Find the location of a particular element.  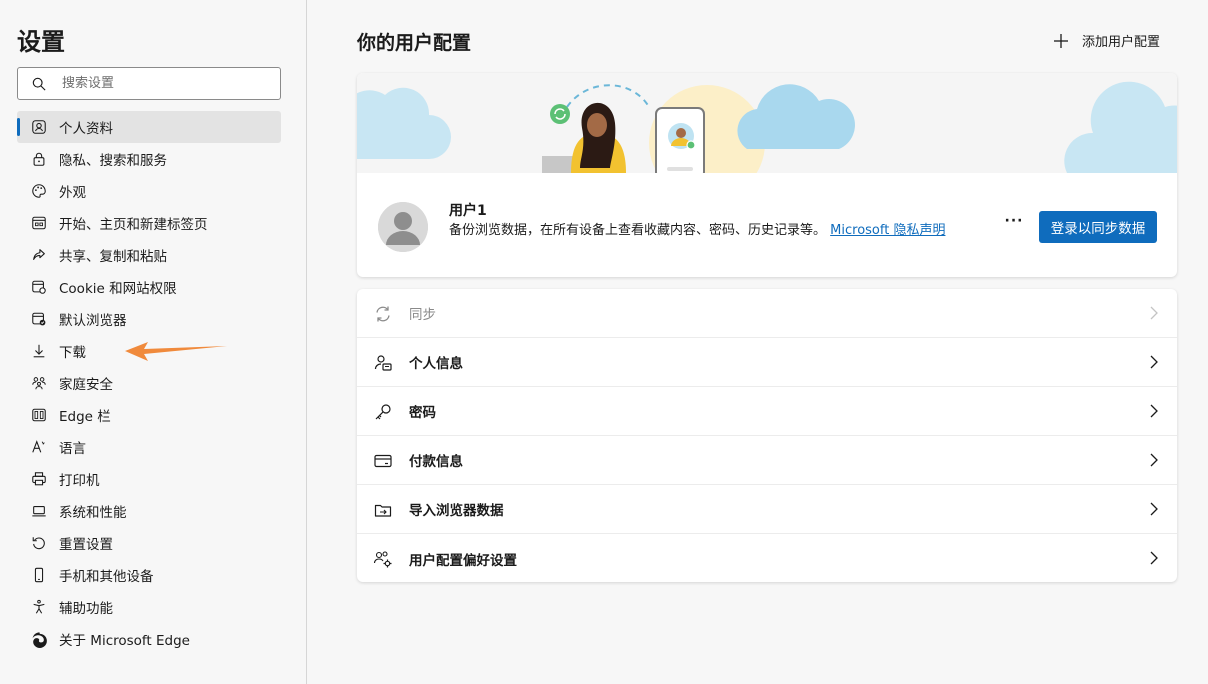

sidebar-item-privacy: 隐私、搜索和服务 is located at coordinates (149, 159).